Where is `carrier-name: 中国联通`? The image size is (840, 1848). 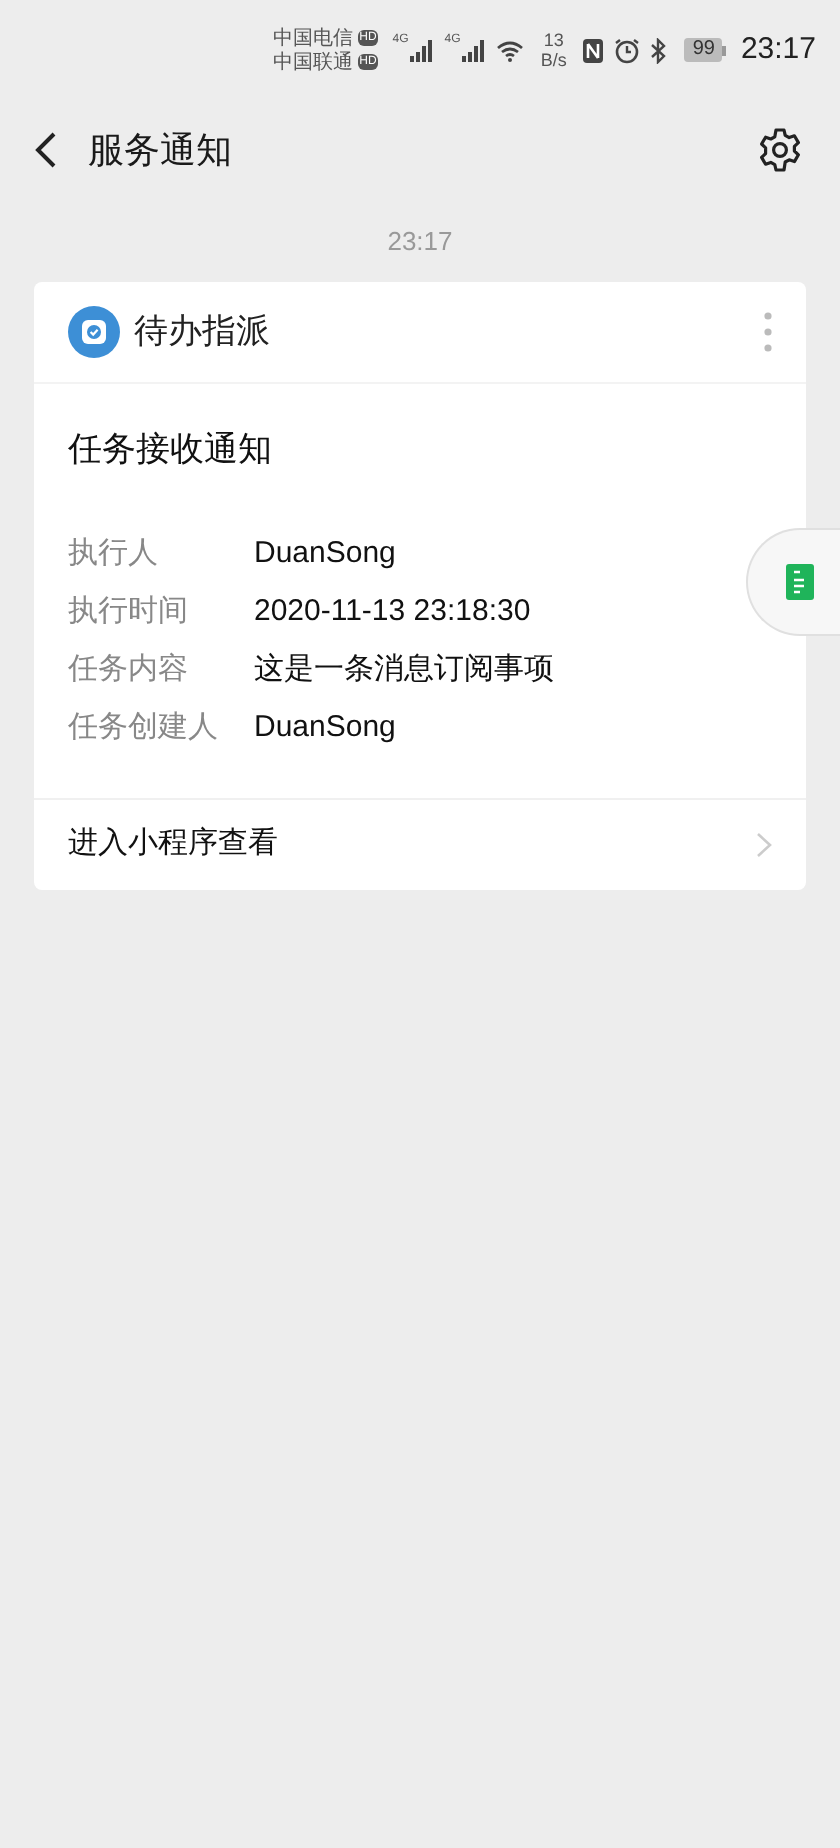
carrier-name: 中国联通 is located at coordinates (313, 62).